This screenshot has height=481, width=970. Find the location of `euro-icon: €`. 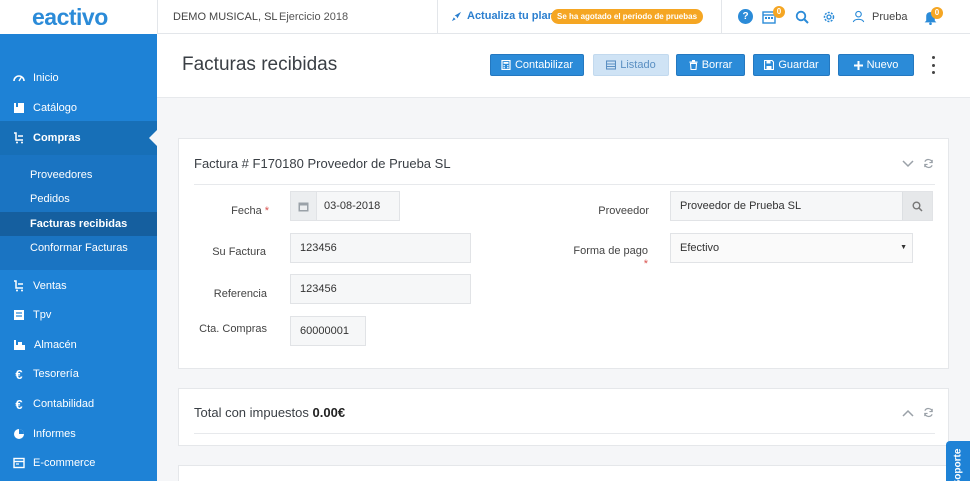

euro-icon: € is located at coordinates (19, 374).